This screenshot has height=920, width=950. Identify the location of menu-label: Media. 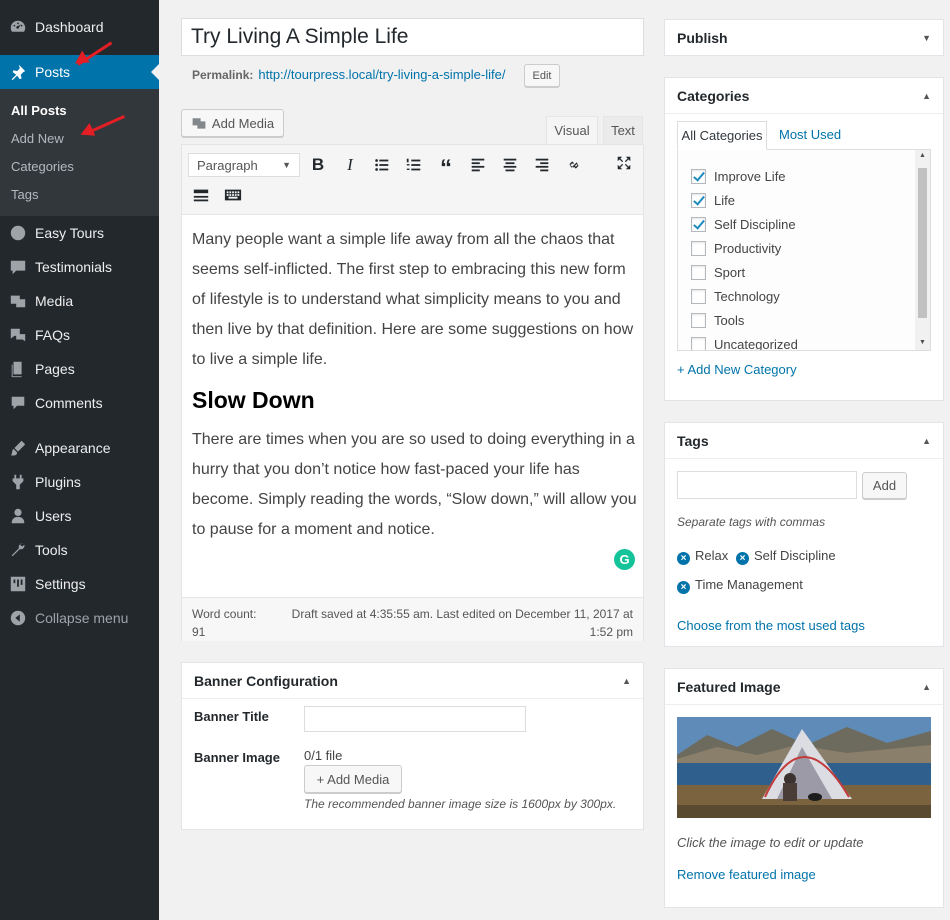
(54, 301).